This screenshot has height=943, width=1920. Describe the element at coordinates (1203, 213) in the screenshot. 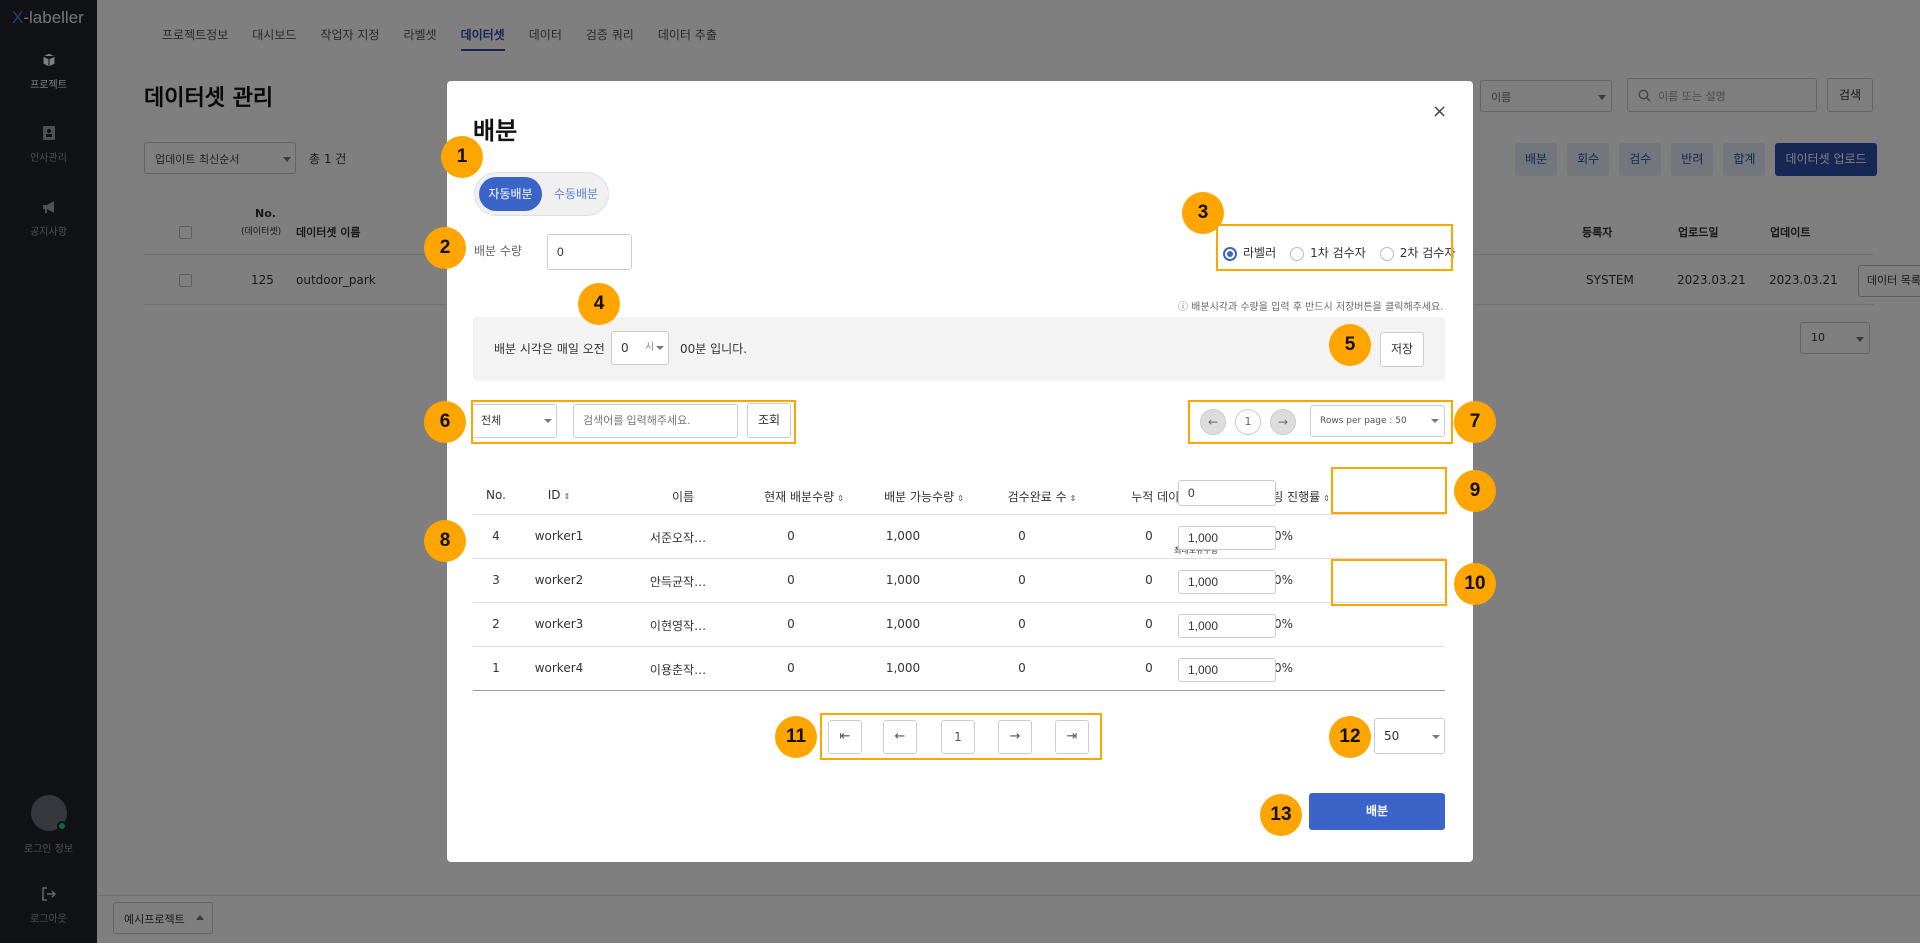

I see `annotation-badge: 3` at that location.